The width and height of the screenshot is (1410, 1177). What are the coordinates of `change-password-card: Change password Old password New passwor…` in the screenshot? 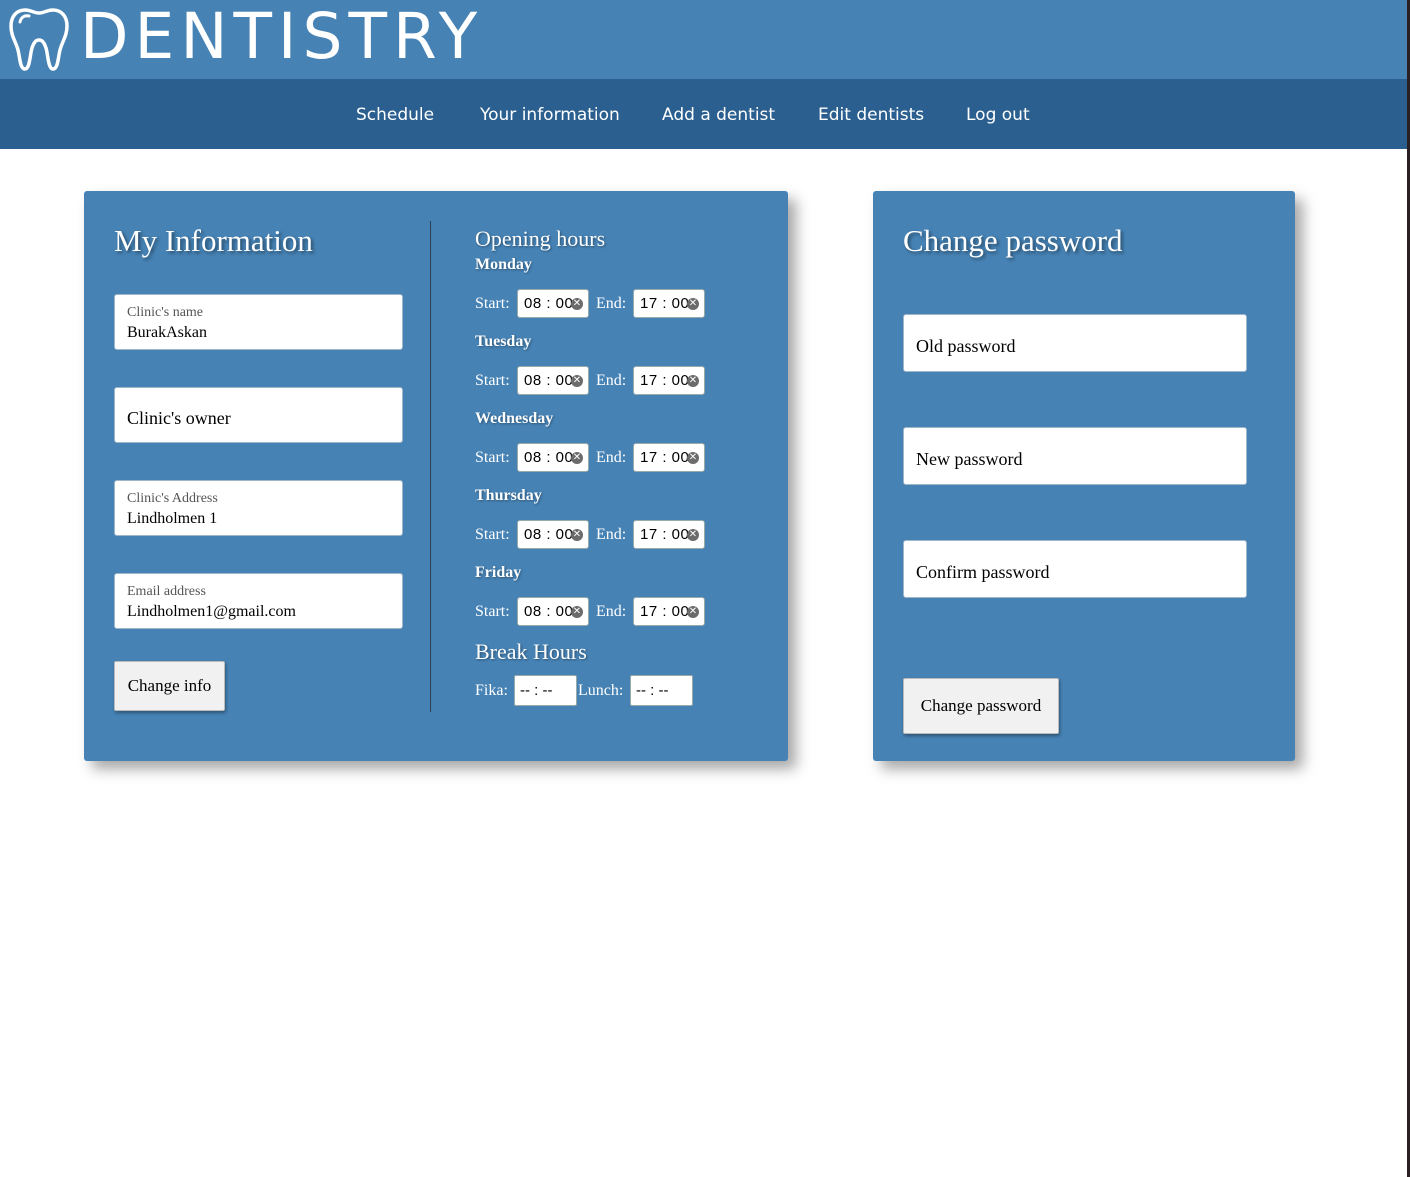 It's located at (1084, 476).